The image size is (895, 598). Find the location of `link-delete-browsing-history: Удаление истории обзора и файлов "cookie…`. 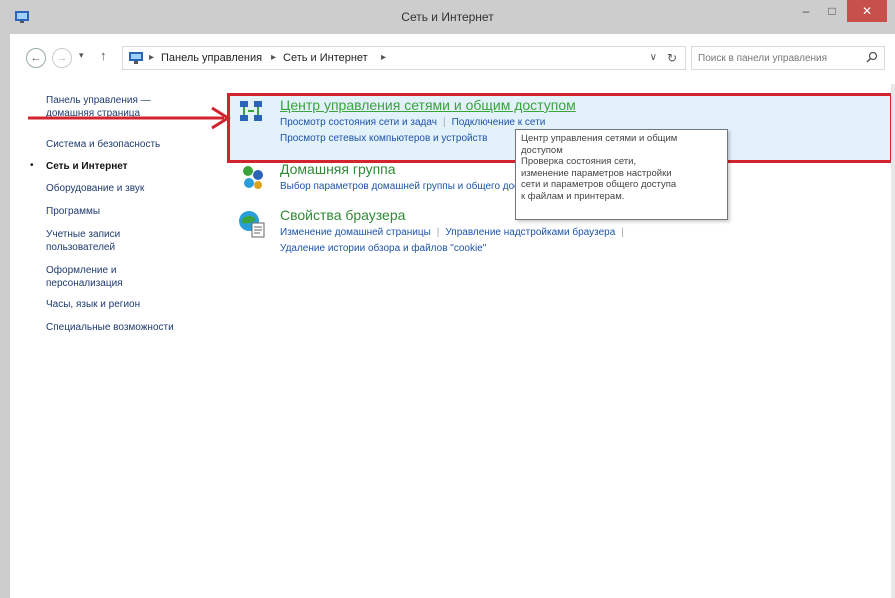

link-delete-browsing-history: Удаление истории обзора и файлов "cookie… is located at coordinates (383, 248).